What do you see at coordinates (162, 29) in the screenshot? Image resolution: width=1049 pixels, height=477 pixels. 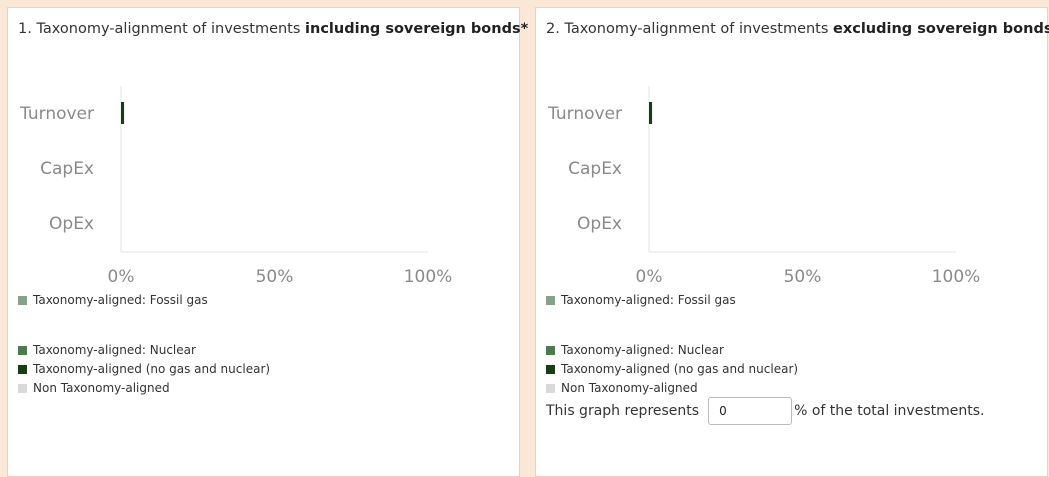 I see `panel-title-prefix: 1. Taxonomy-alignment of investments` at bounding box center [162, 29].